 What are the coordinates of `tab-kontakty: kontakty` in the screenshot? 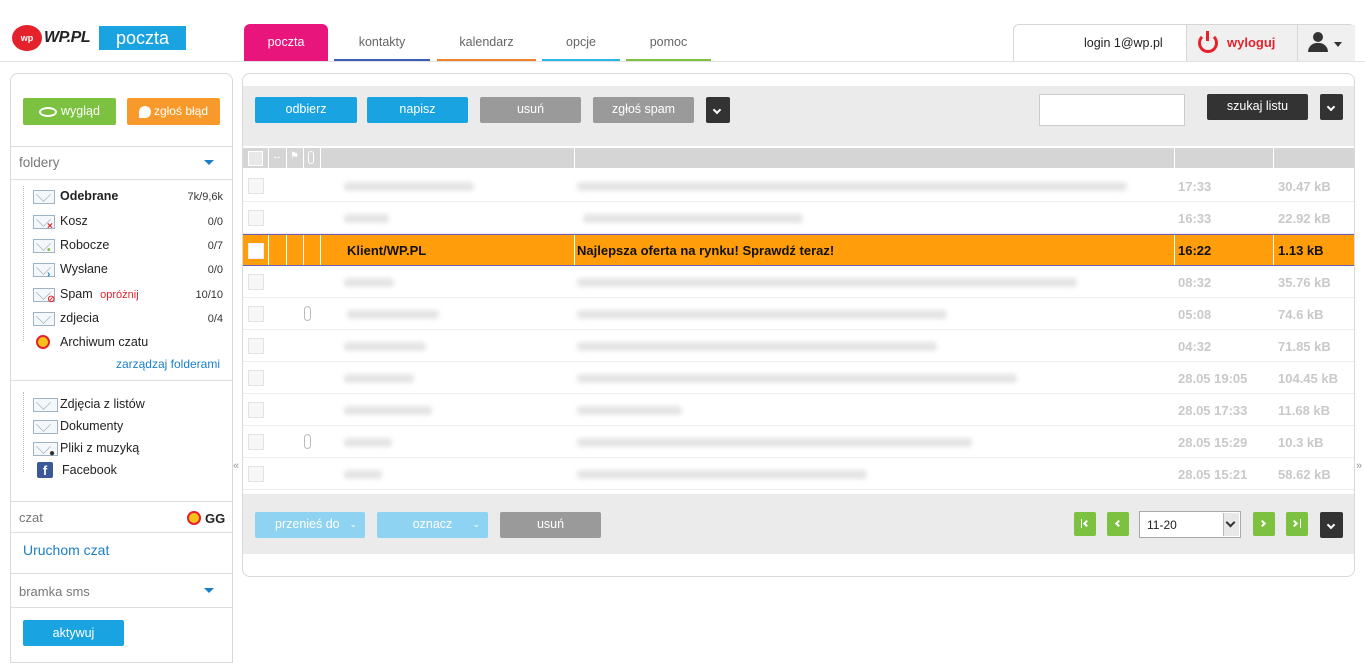 It's located at (382, 42).